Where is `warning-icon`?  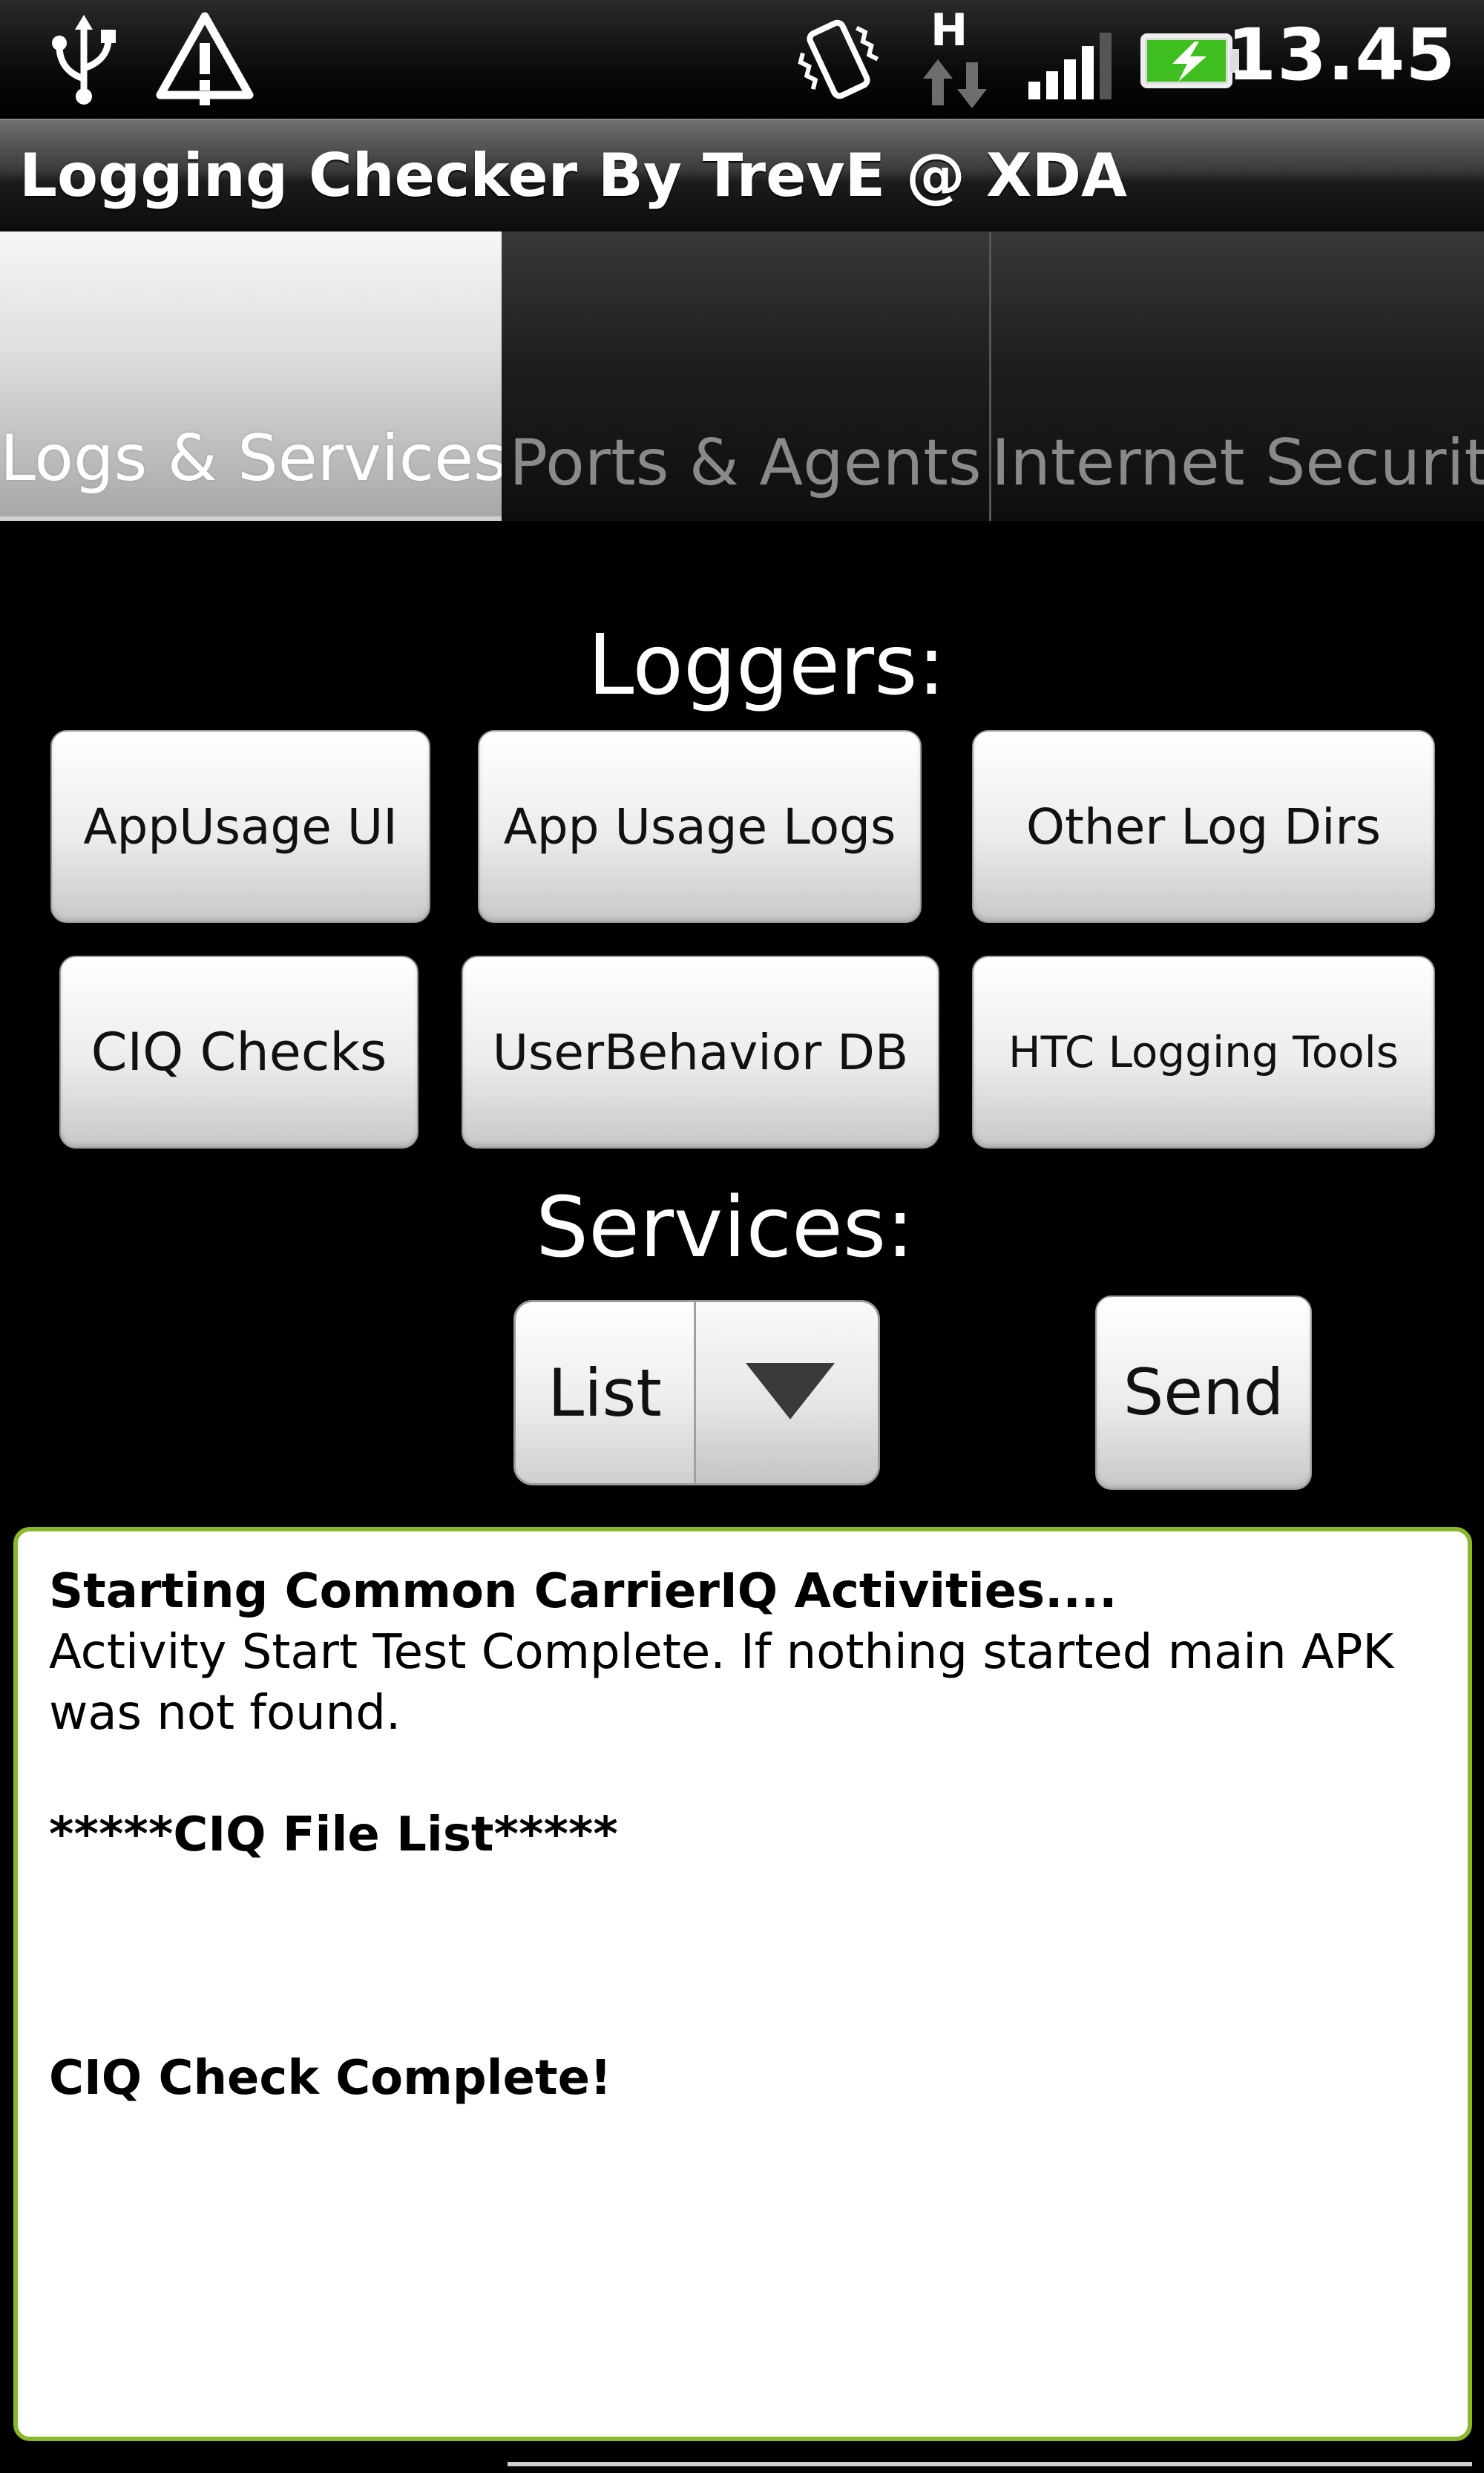 warning-icon is located at coordinates (205, 59).